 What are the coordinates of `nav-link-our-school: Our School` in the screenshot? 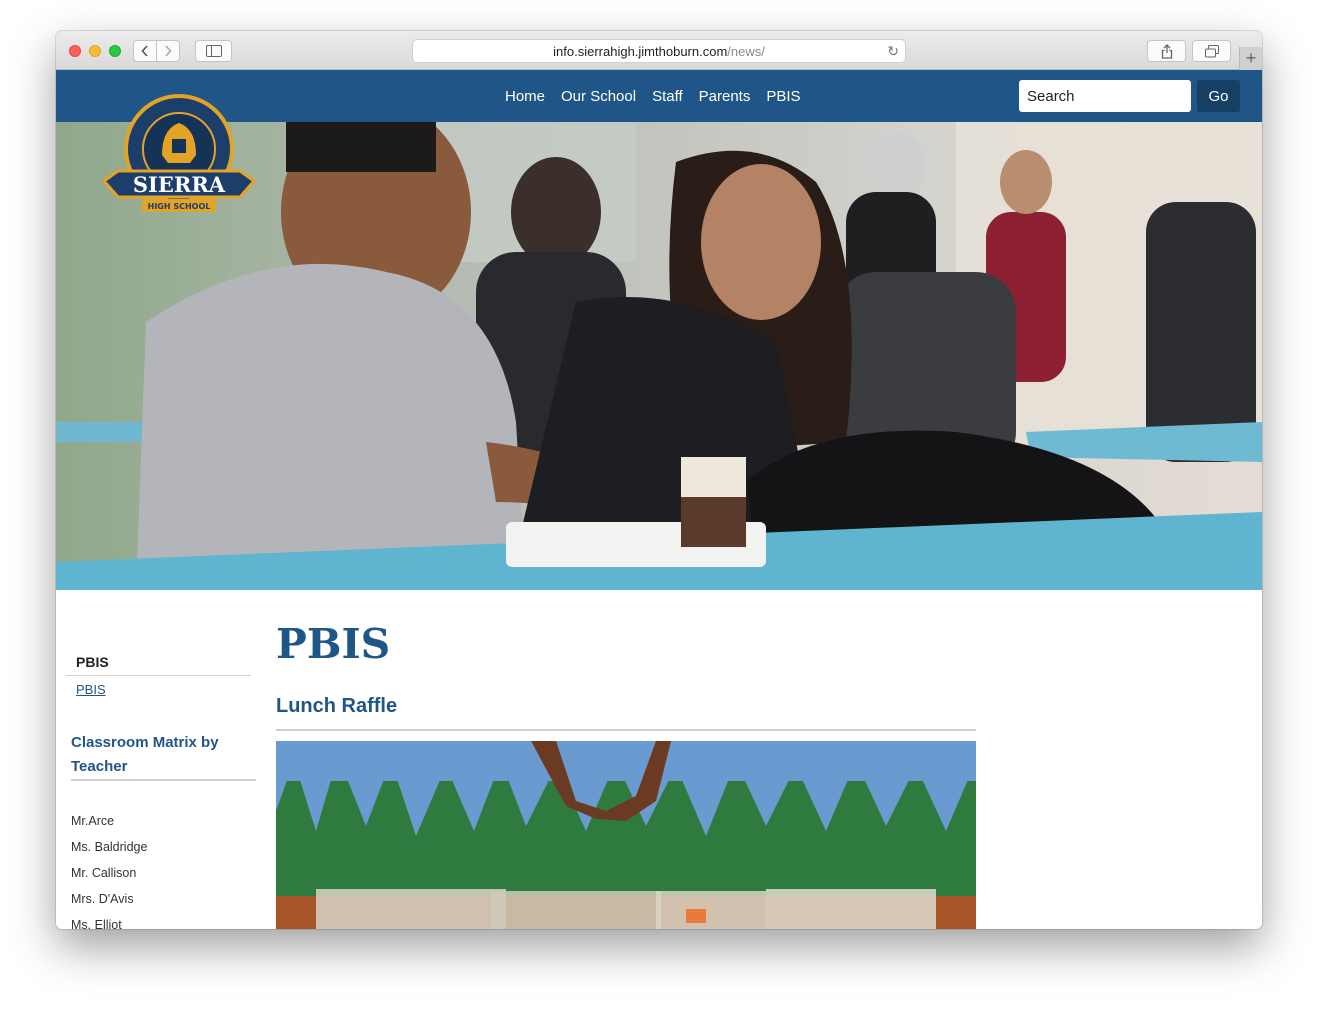 It's located at (598, 96).